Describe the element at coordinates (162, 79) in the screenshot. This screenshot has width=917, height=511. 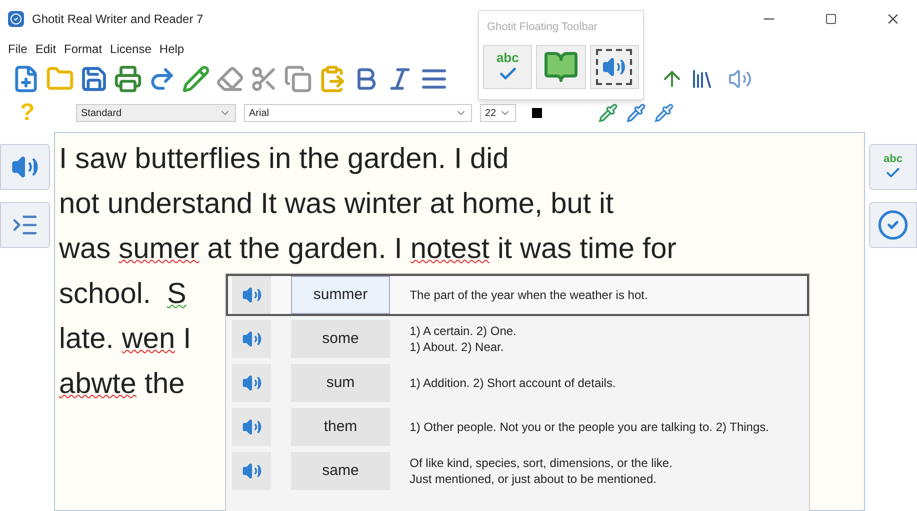
I see `redo-icon` at that location.